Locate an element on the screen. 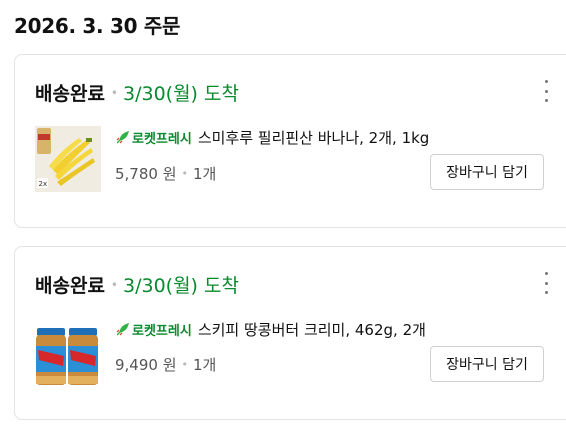 The width and height of the screenshot is (566, 424). product-thumbnail: 2x is located at coordinates (68, 159).